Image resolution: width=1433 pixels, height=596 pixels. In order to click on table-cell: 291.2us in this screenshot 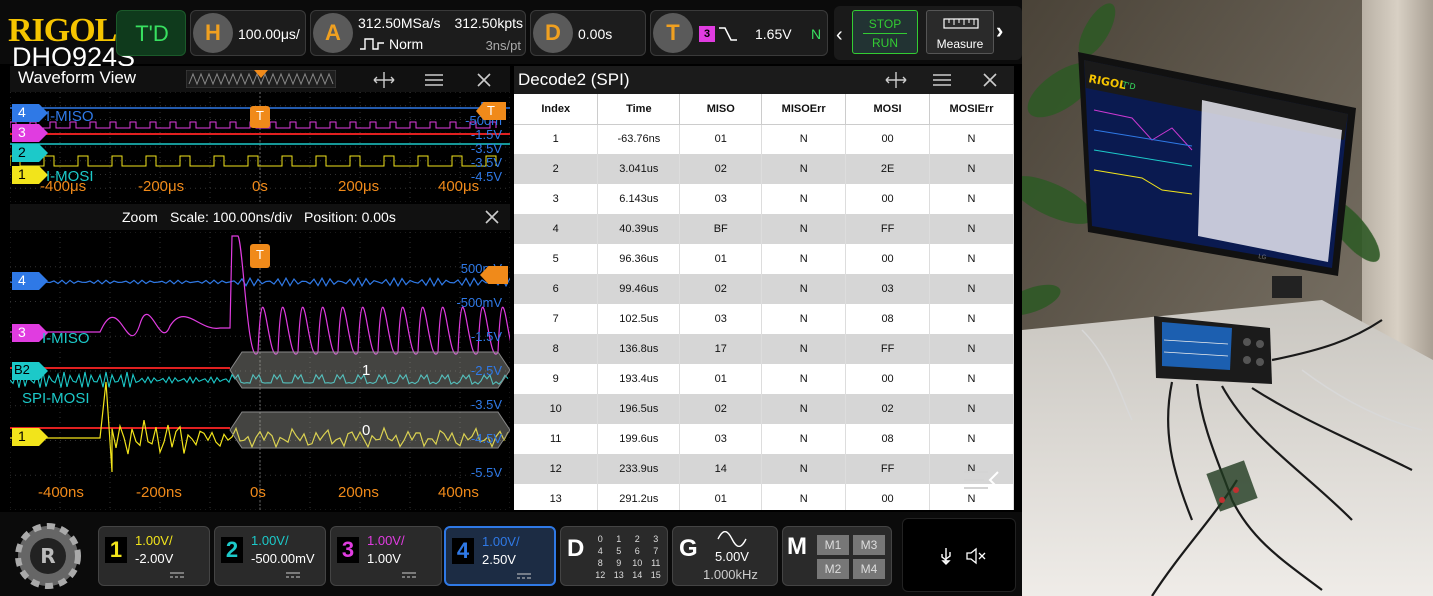, I will do `click(639, 497)`.